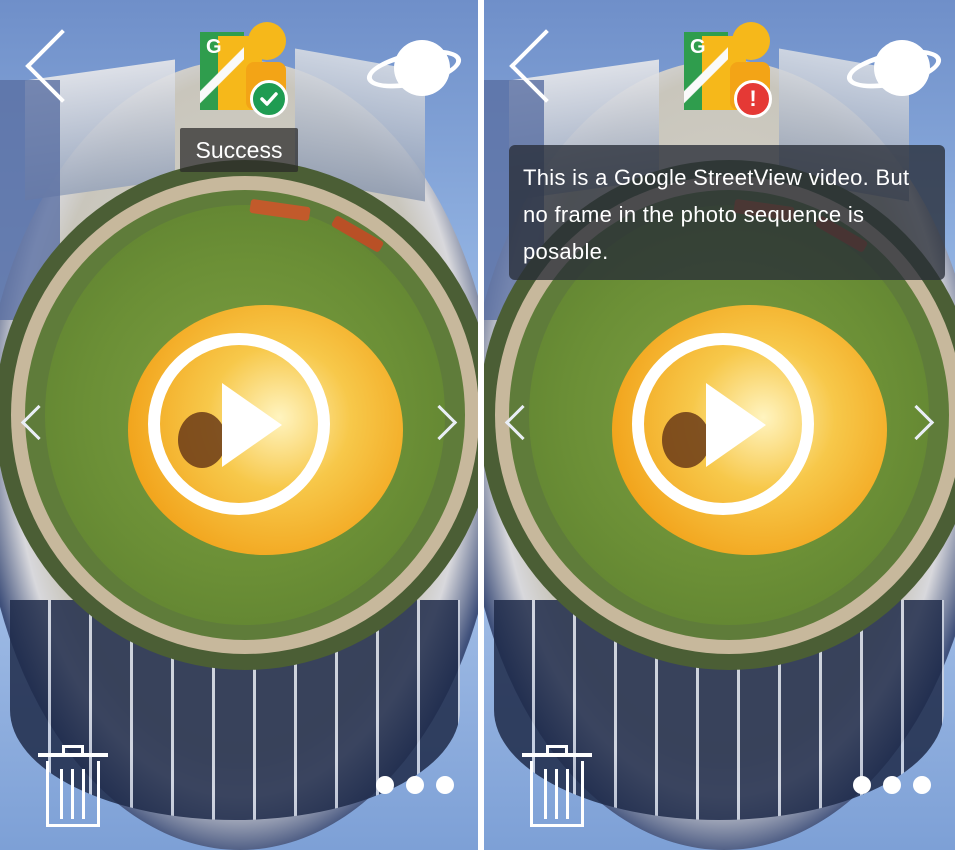 The image size is (955, 850). What do you see at coordinates (753, 99) in the screenshot?
I see `error-icon: !` at bounding box center [753, 99].